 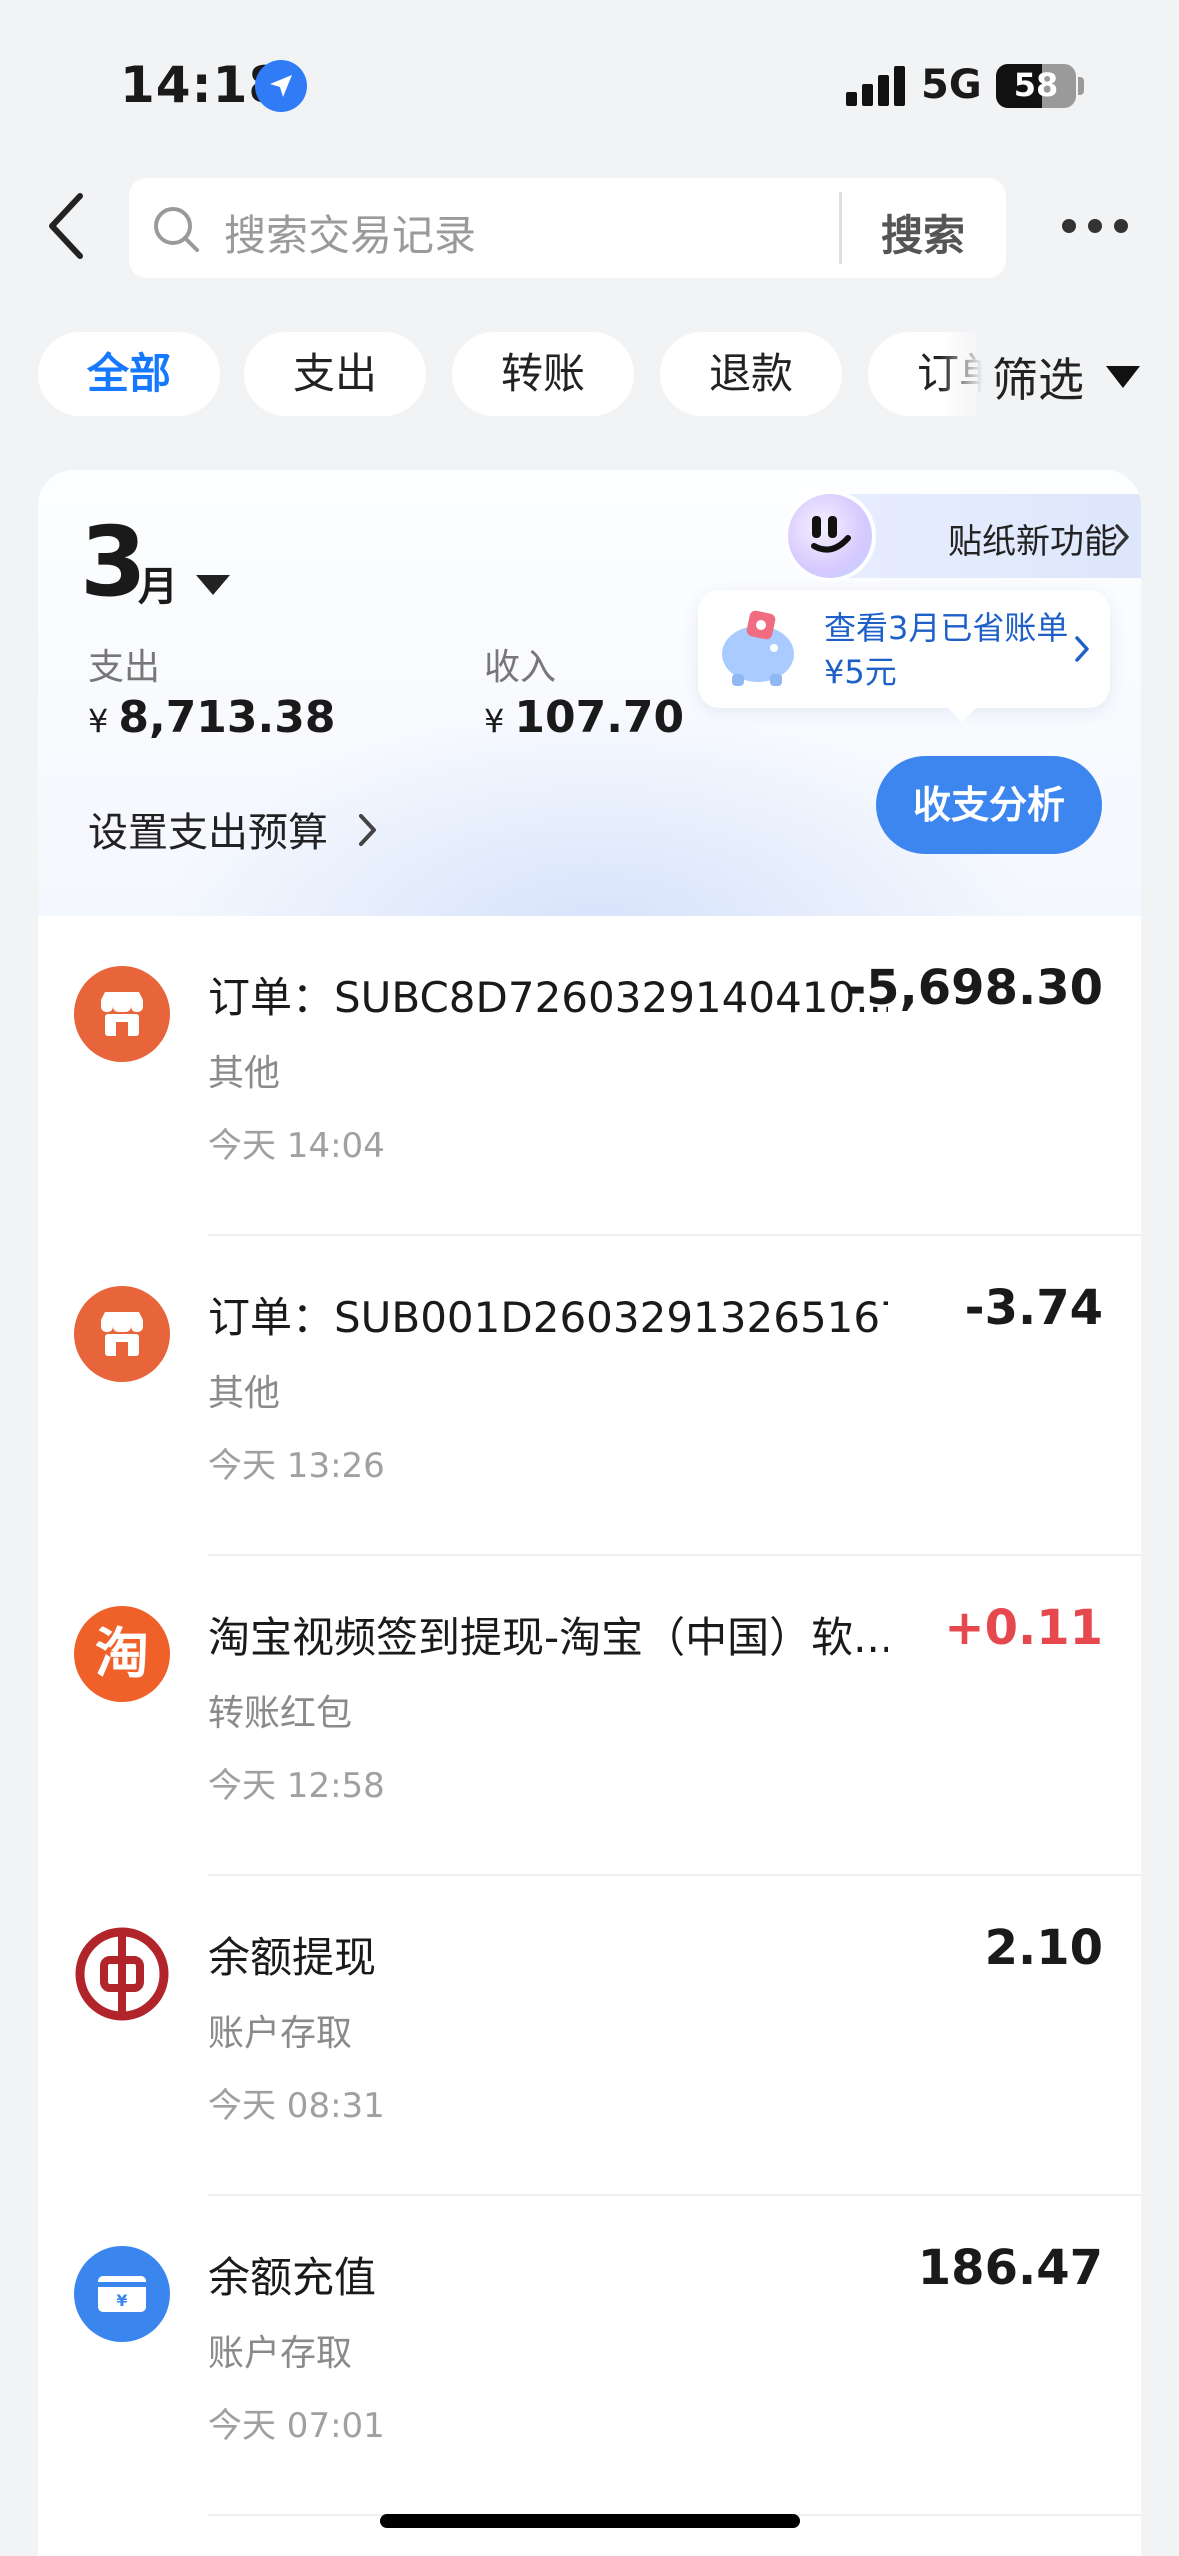 I want to click on filter-chip-transfer: 转账, so click(x=543, y=374).